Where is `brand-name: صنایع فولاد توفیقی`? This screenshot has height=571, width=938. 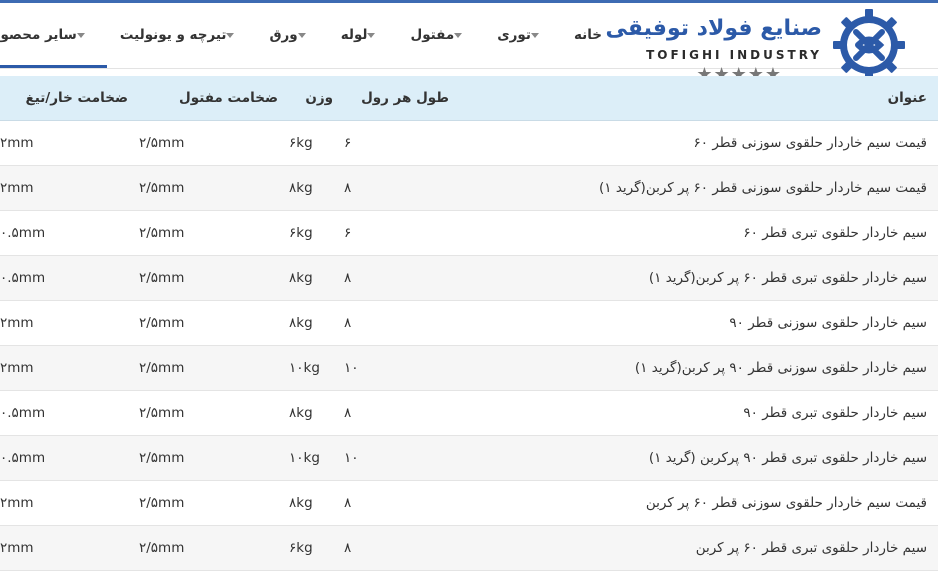
brand-name: صنایع فولاد توفیقی is located at coordinates (713, 28).